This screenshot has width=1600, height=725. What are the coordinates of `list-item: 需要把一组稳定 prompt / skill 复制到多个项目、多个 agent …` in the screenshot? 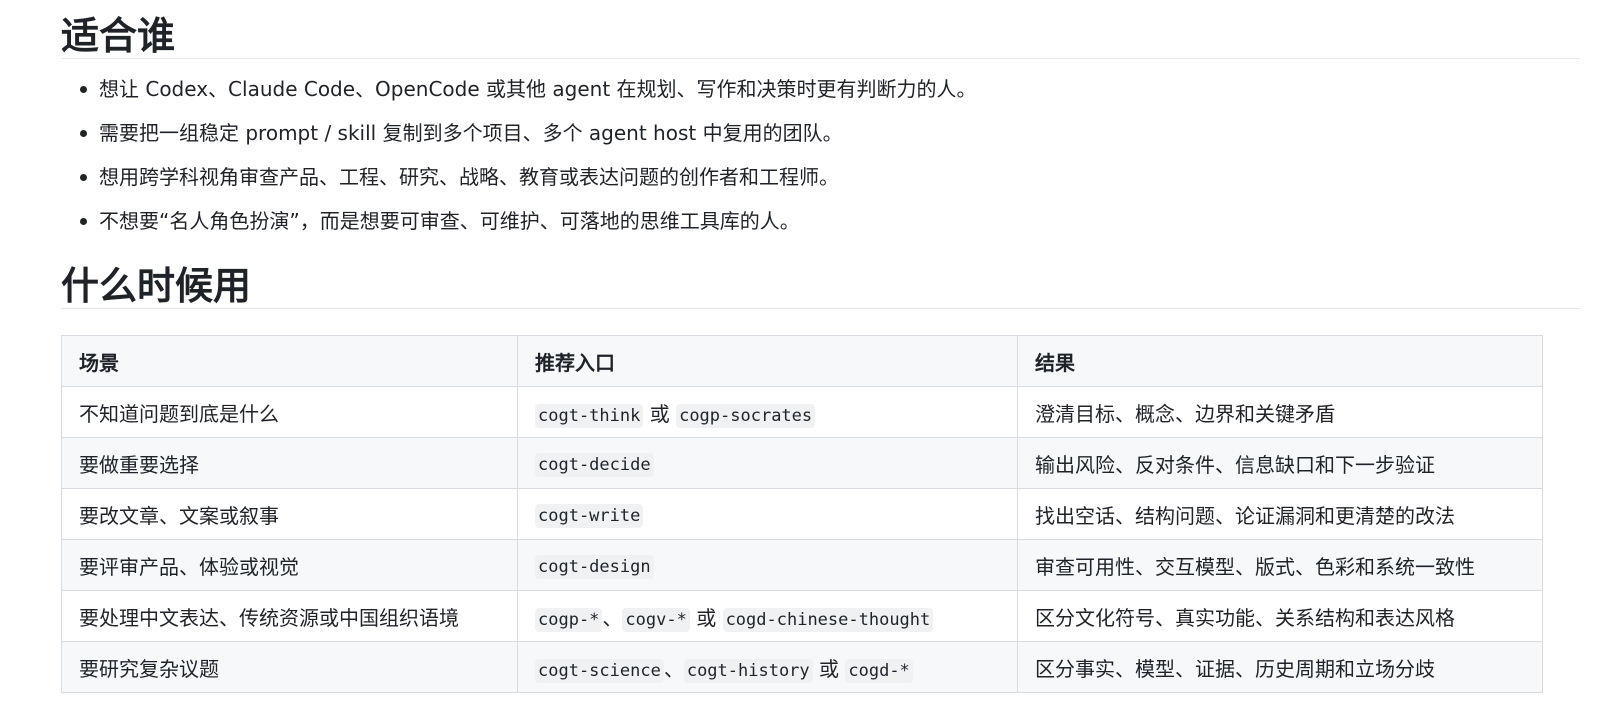 It's located at (820, 133).